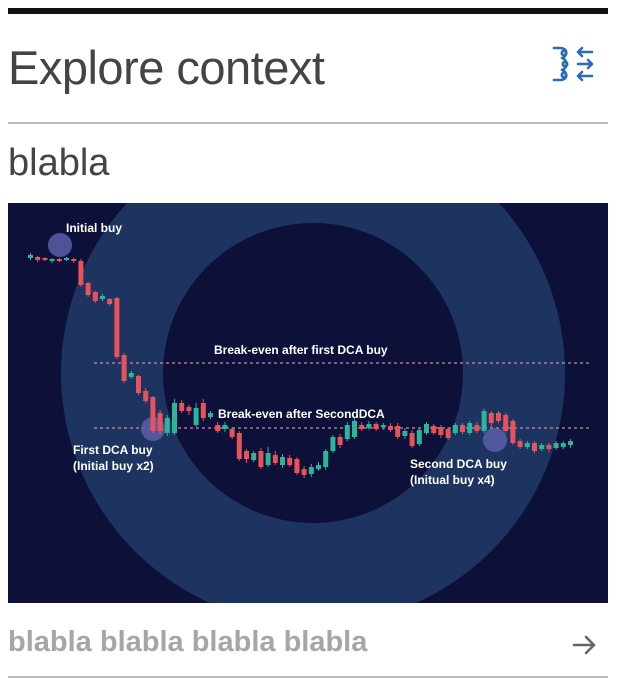 This screenshot has height=692, width=626. I want to click on first-dca-label-line1: First DCA buy, so click(113, 450).